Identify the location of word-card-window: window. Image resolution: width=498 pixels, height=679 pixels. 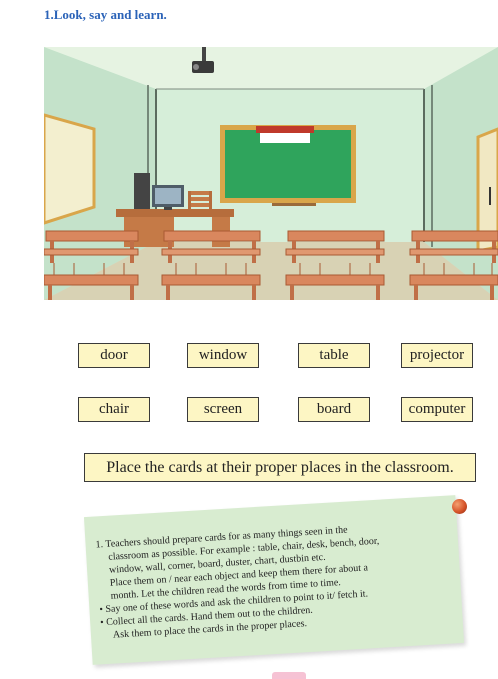
(223, 355).